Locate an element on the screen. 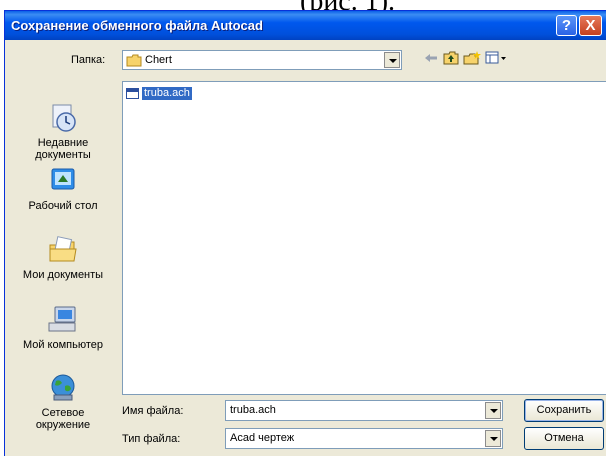 The width and height of the screenshot is (606, 456). place-label: Сетевое окружение is located at coordinates (63, 419).